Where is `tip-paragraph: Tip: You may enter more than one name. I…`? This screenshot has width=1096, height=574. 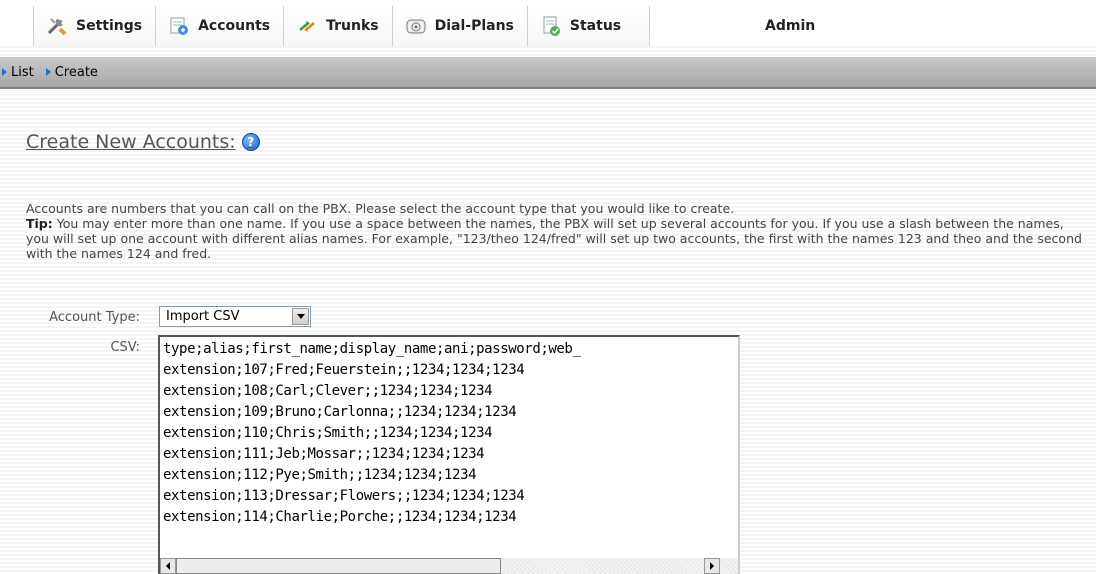
tip-paragraph: Tip: You may enter more than one name. I… is located at coordinates (556, 238).